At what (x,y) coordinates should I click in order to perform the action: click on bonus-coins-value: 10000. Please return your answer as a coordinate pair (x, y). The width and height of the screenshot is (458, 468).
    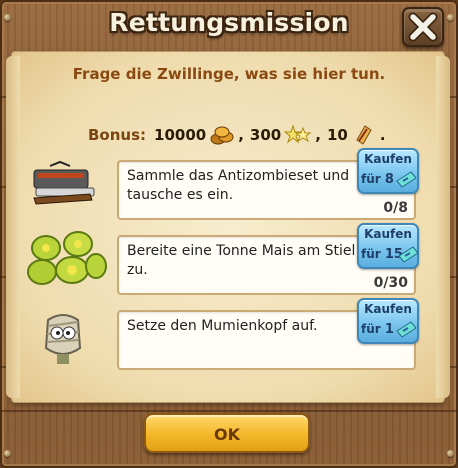
    Looking at the image, I should click on (180, 135).